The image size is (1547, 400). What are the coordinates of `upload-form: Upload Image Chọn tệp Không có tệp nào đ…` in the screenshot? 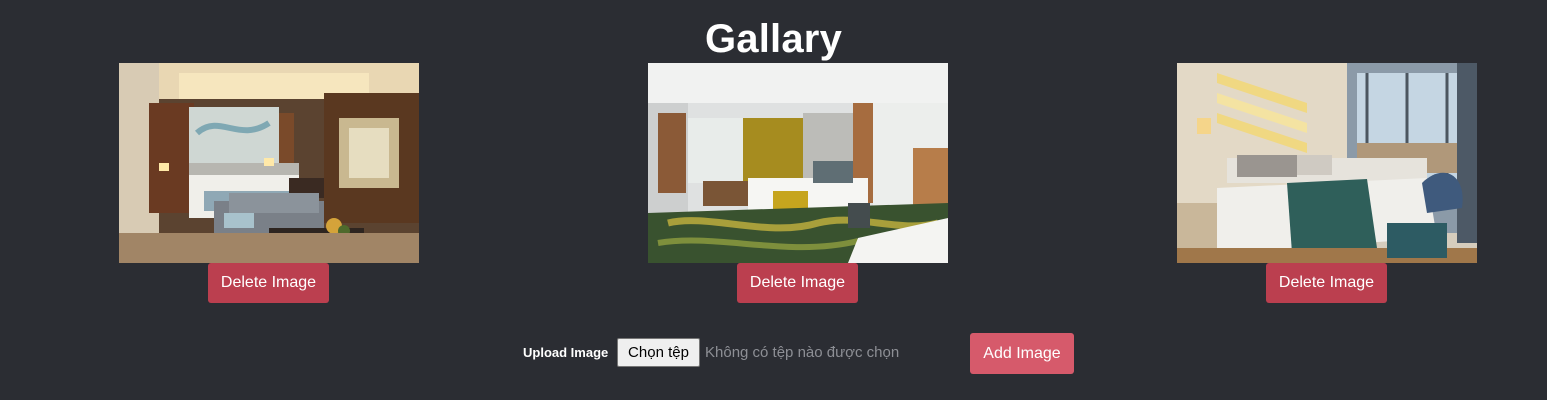 It's located at (773, 353).